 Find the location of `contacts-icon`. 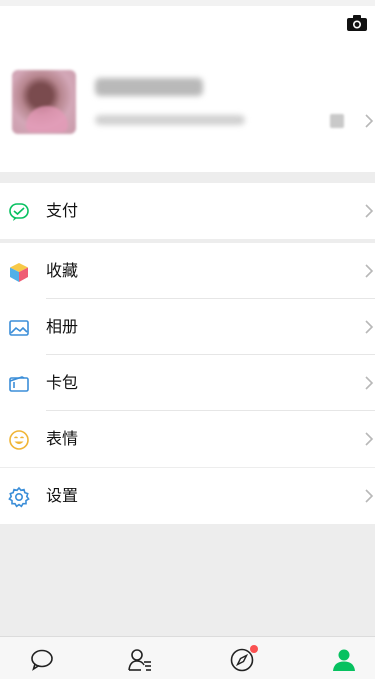

contacts-icon is located at coordinates (140, 660).